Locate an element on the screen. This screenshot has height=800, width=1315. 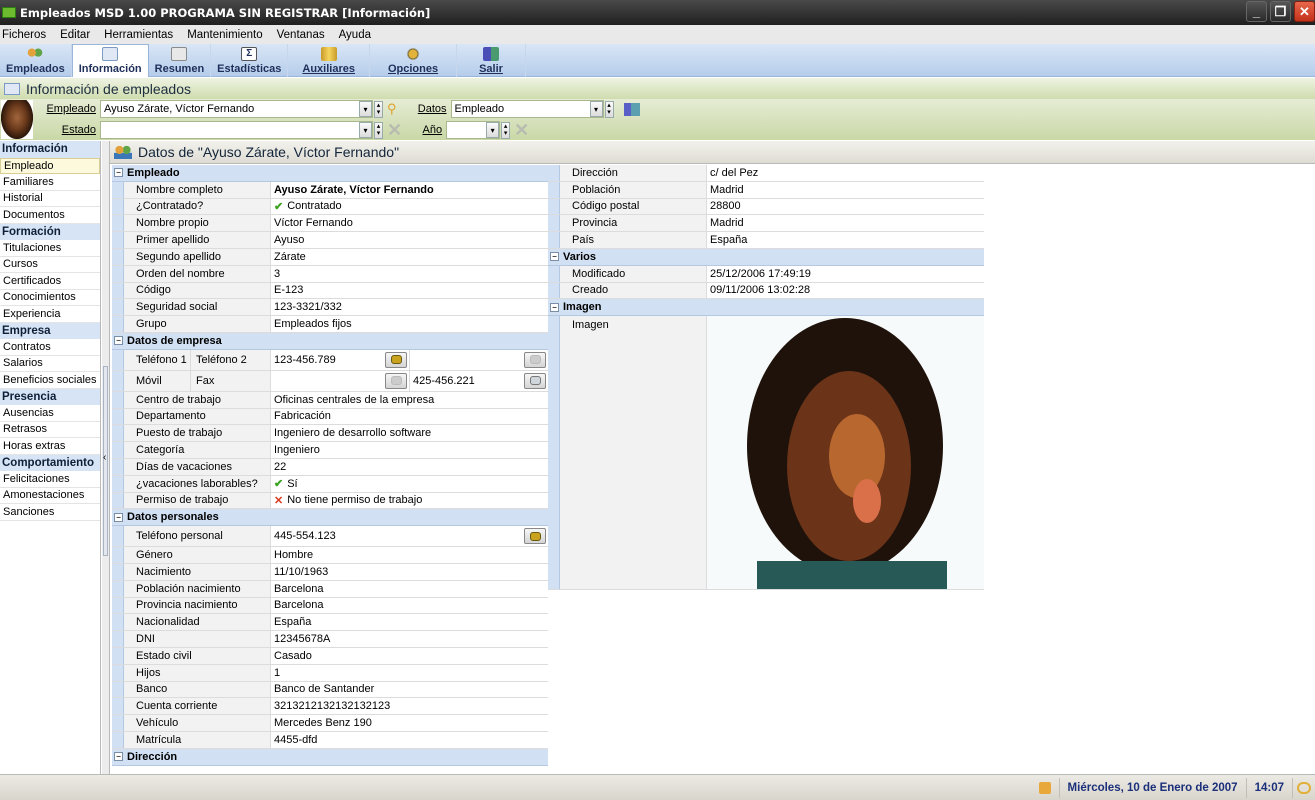
property-value: c/ del Pez is located at coordinates (845, 173).